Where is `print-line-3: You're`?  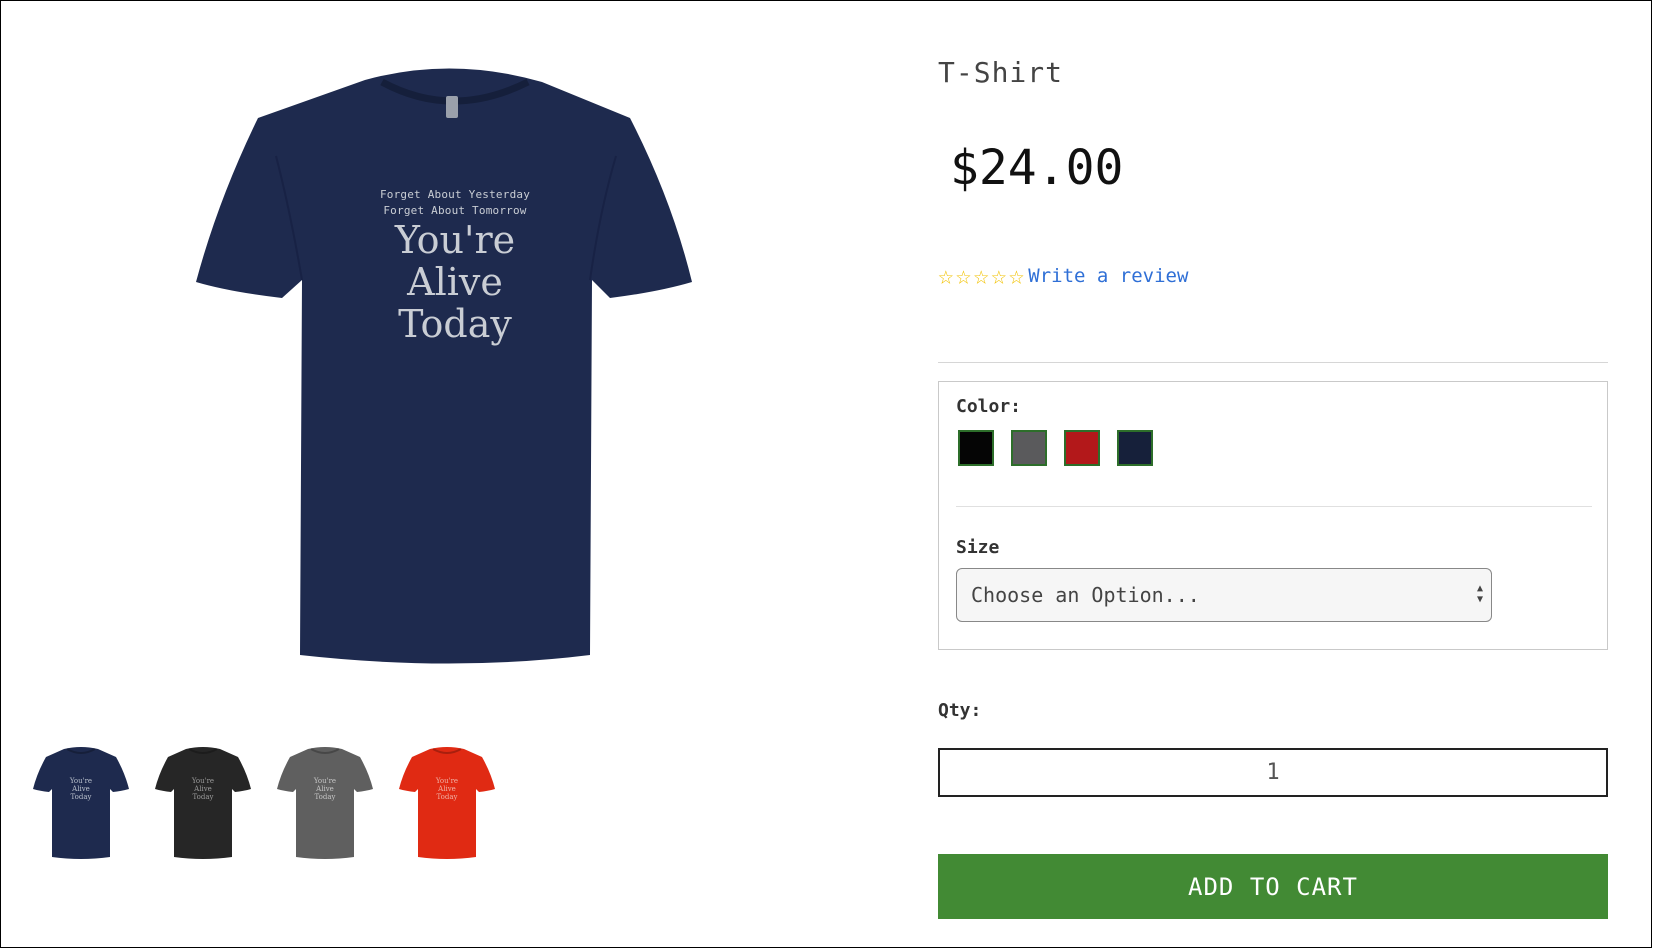
print-line-3: You're is located at coordinates (455, 240).